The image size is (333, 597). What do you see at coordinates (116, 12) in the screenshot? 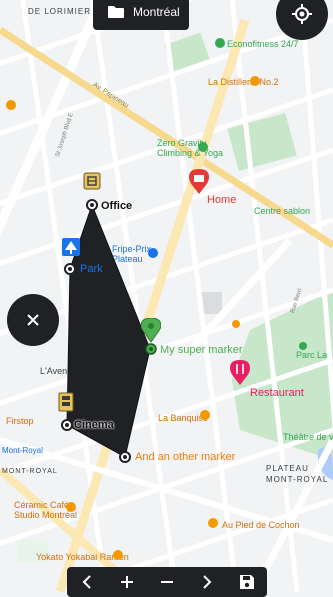
I see `folder-icon` at bounding box center [116, 12].